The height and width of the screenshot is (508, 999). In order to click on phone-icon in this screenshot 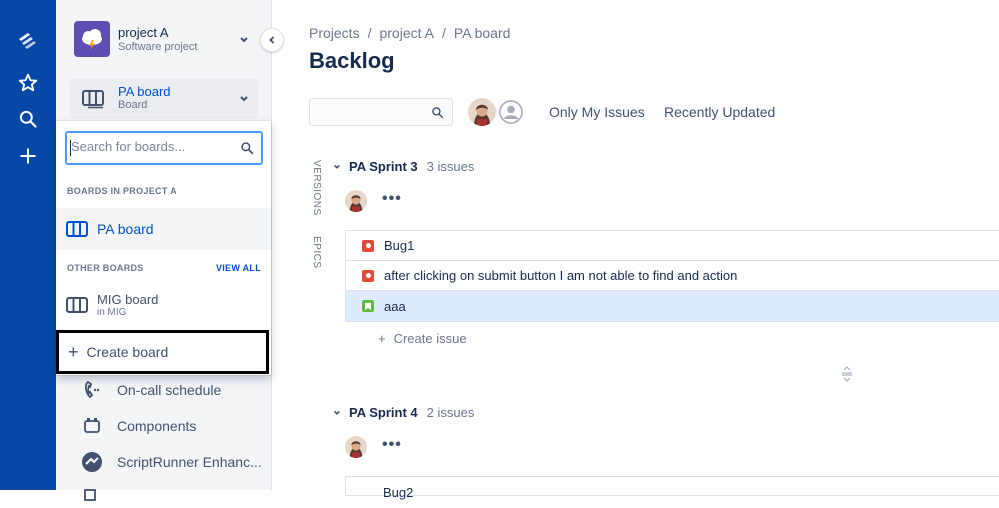, I will do `click(92, 390)`.